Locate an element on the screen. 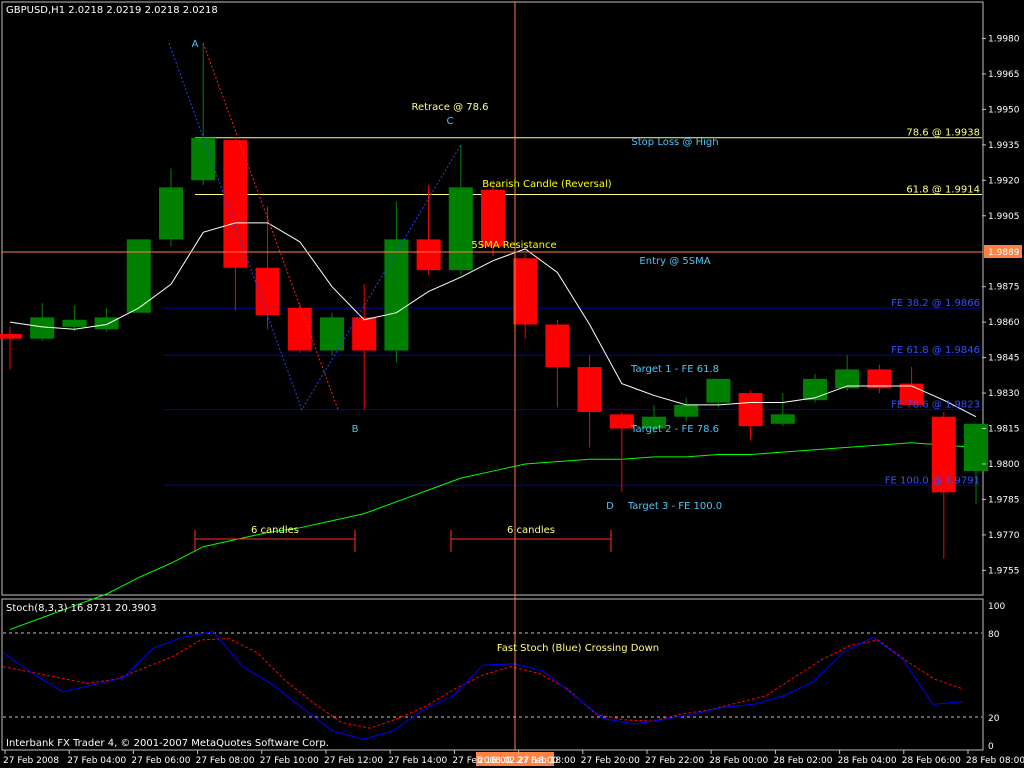 The height and width of the screenshot is (768, 1024). fib-level-label: 61.8 @ 1.9914 is located at coordinates (943, 189).